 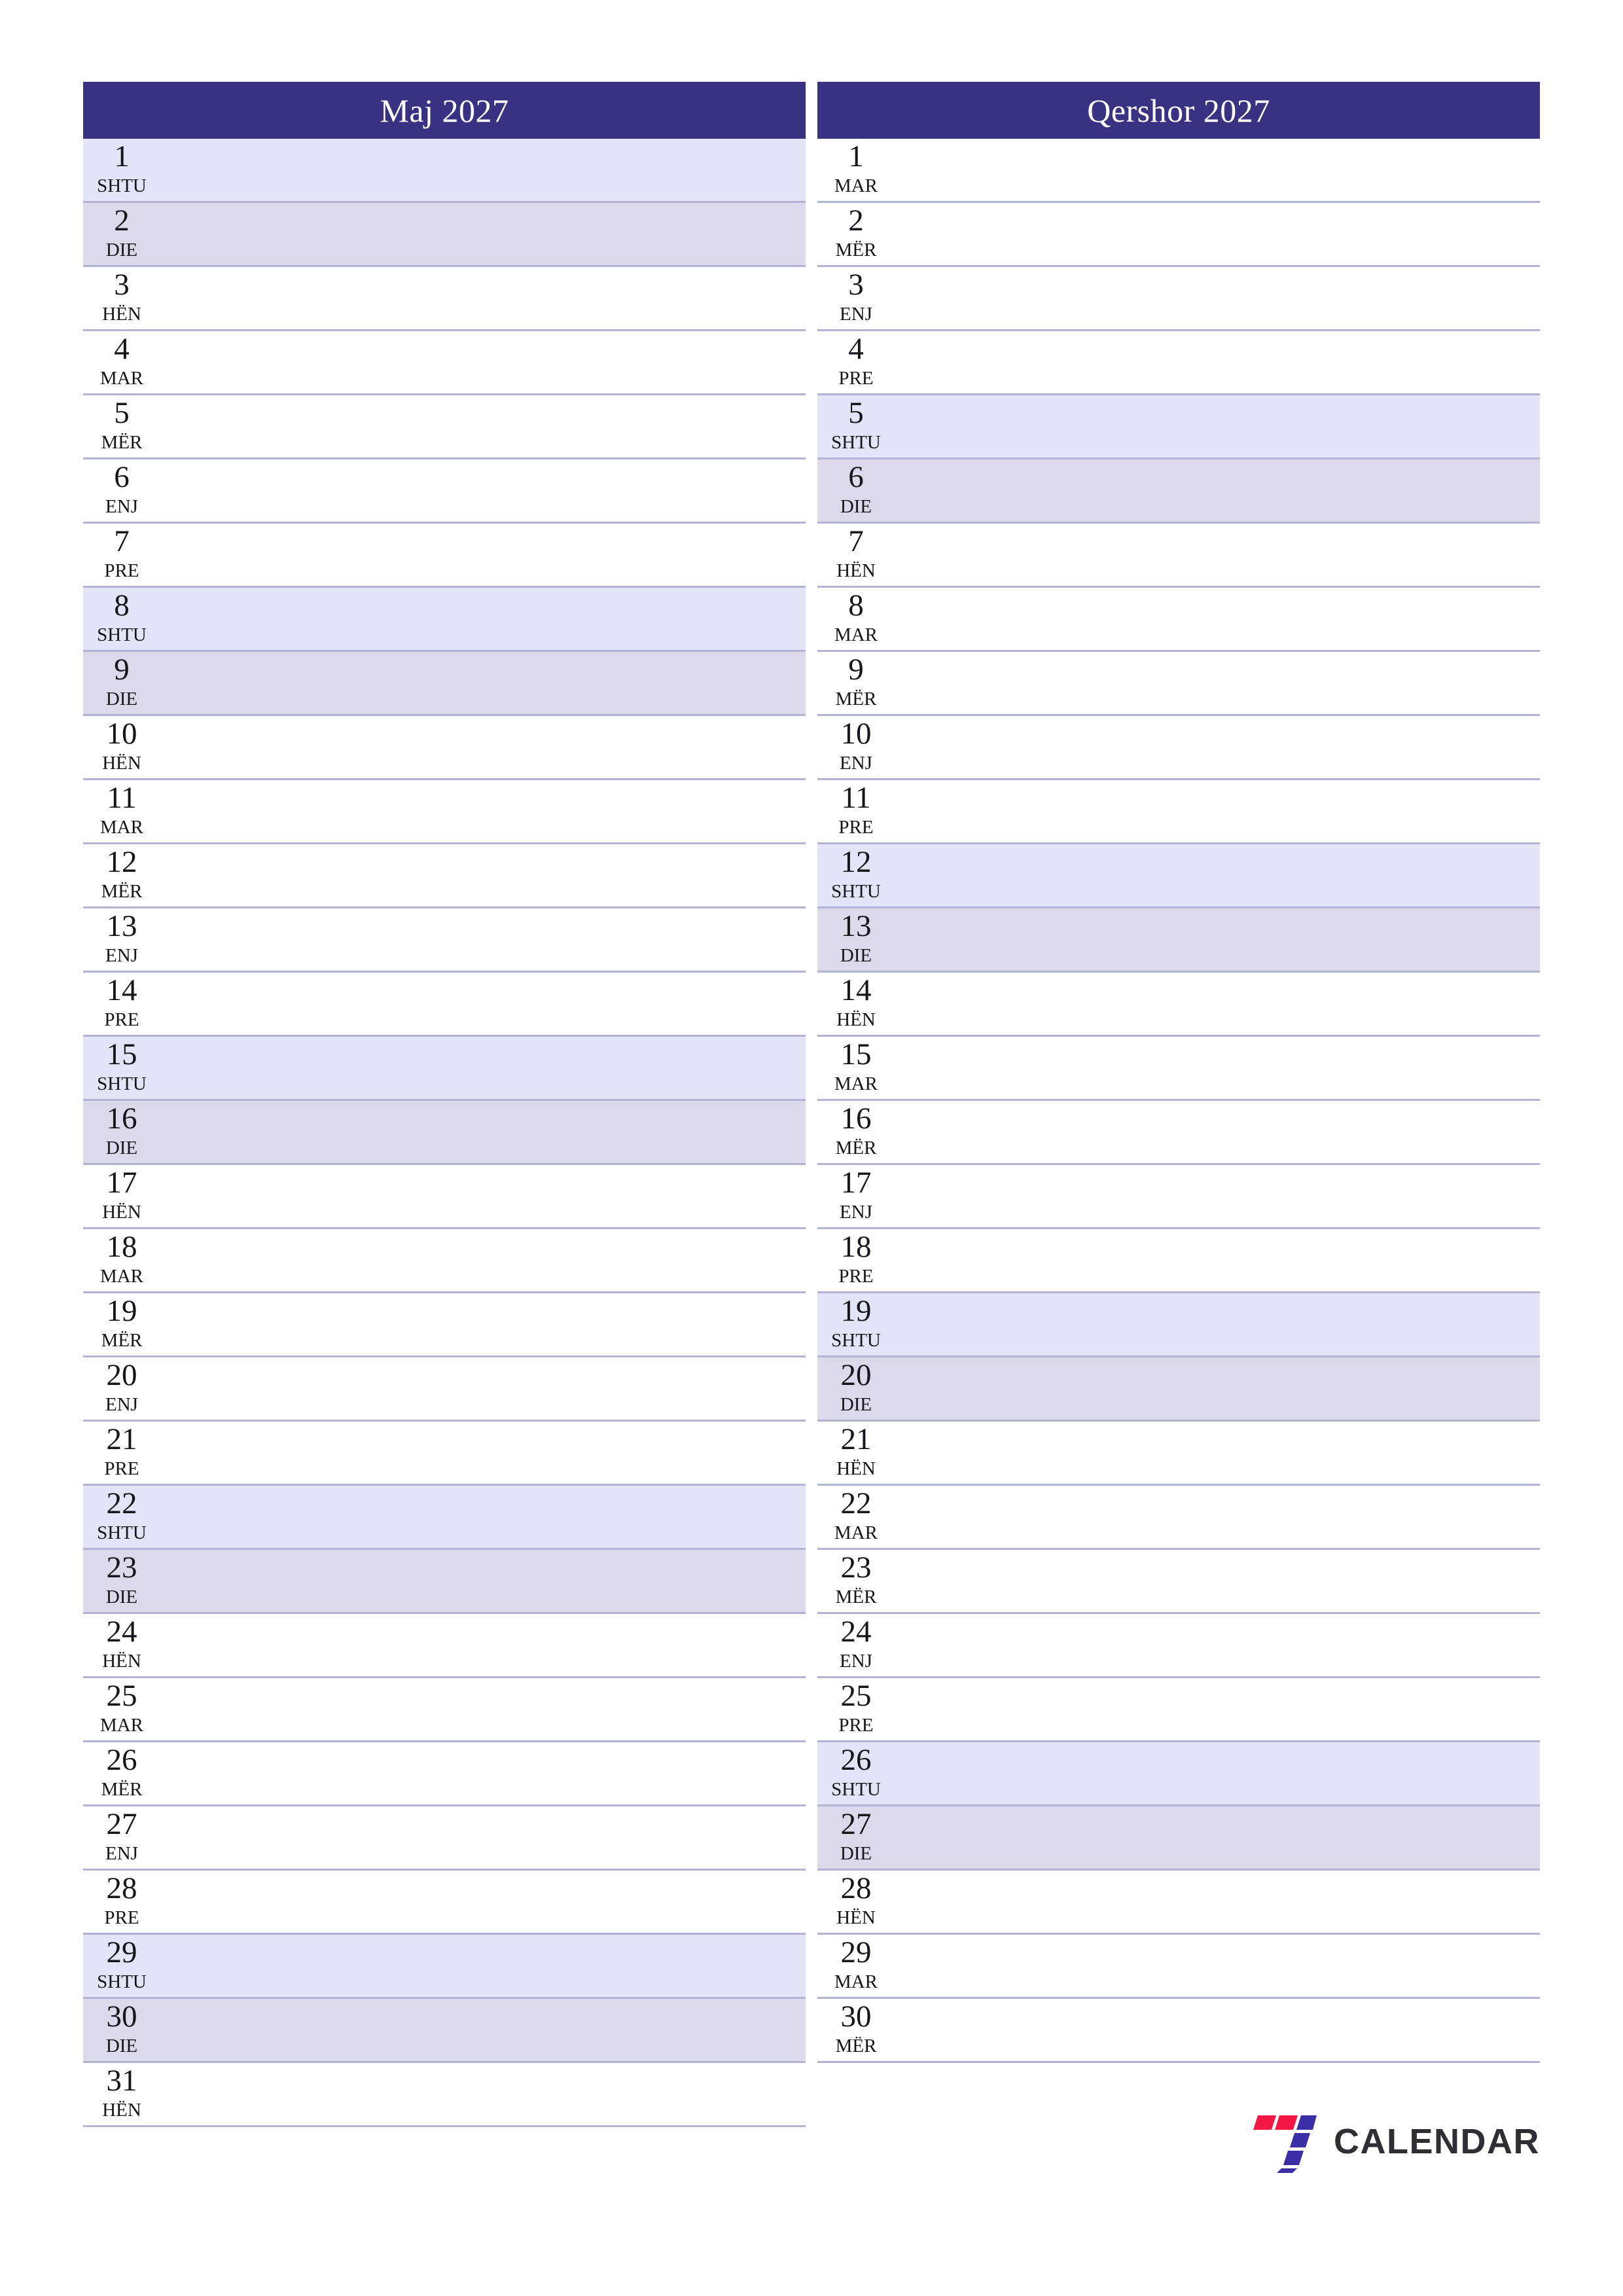 What do you see at coordinates (1178, 1069) in the screenshot?
I see `day-row: 15 MAR` at bounding box center [1178, 1069].